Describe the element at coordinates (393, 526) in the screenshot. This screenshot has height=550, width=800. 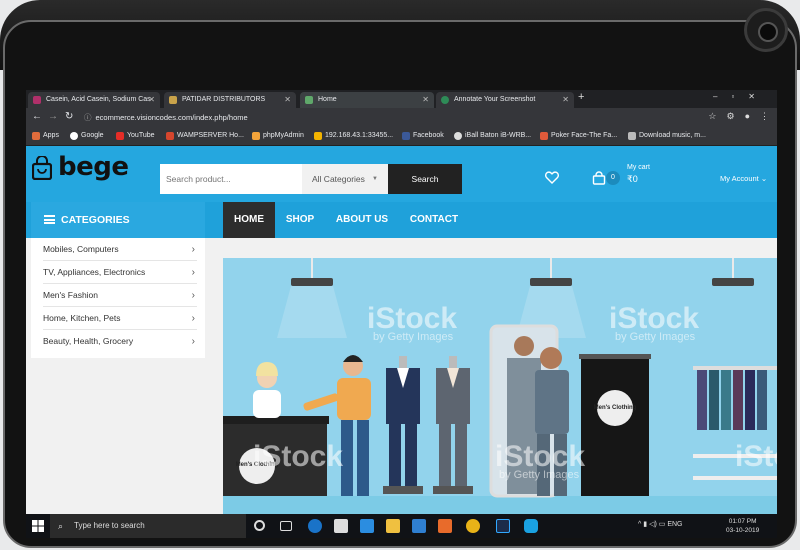
I see `file-explorer-icon` at that location.